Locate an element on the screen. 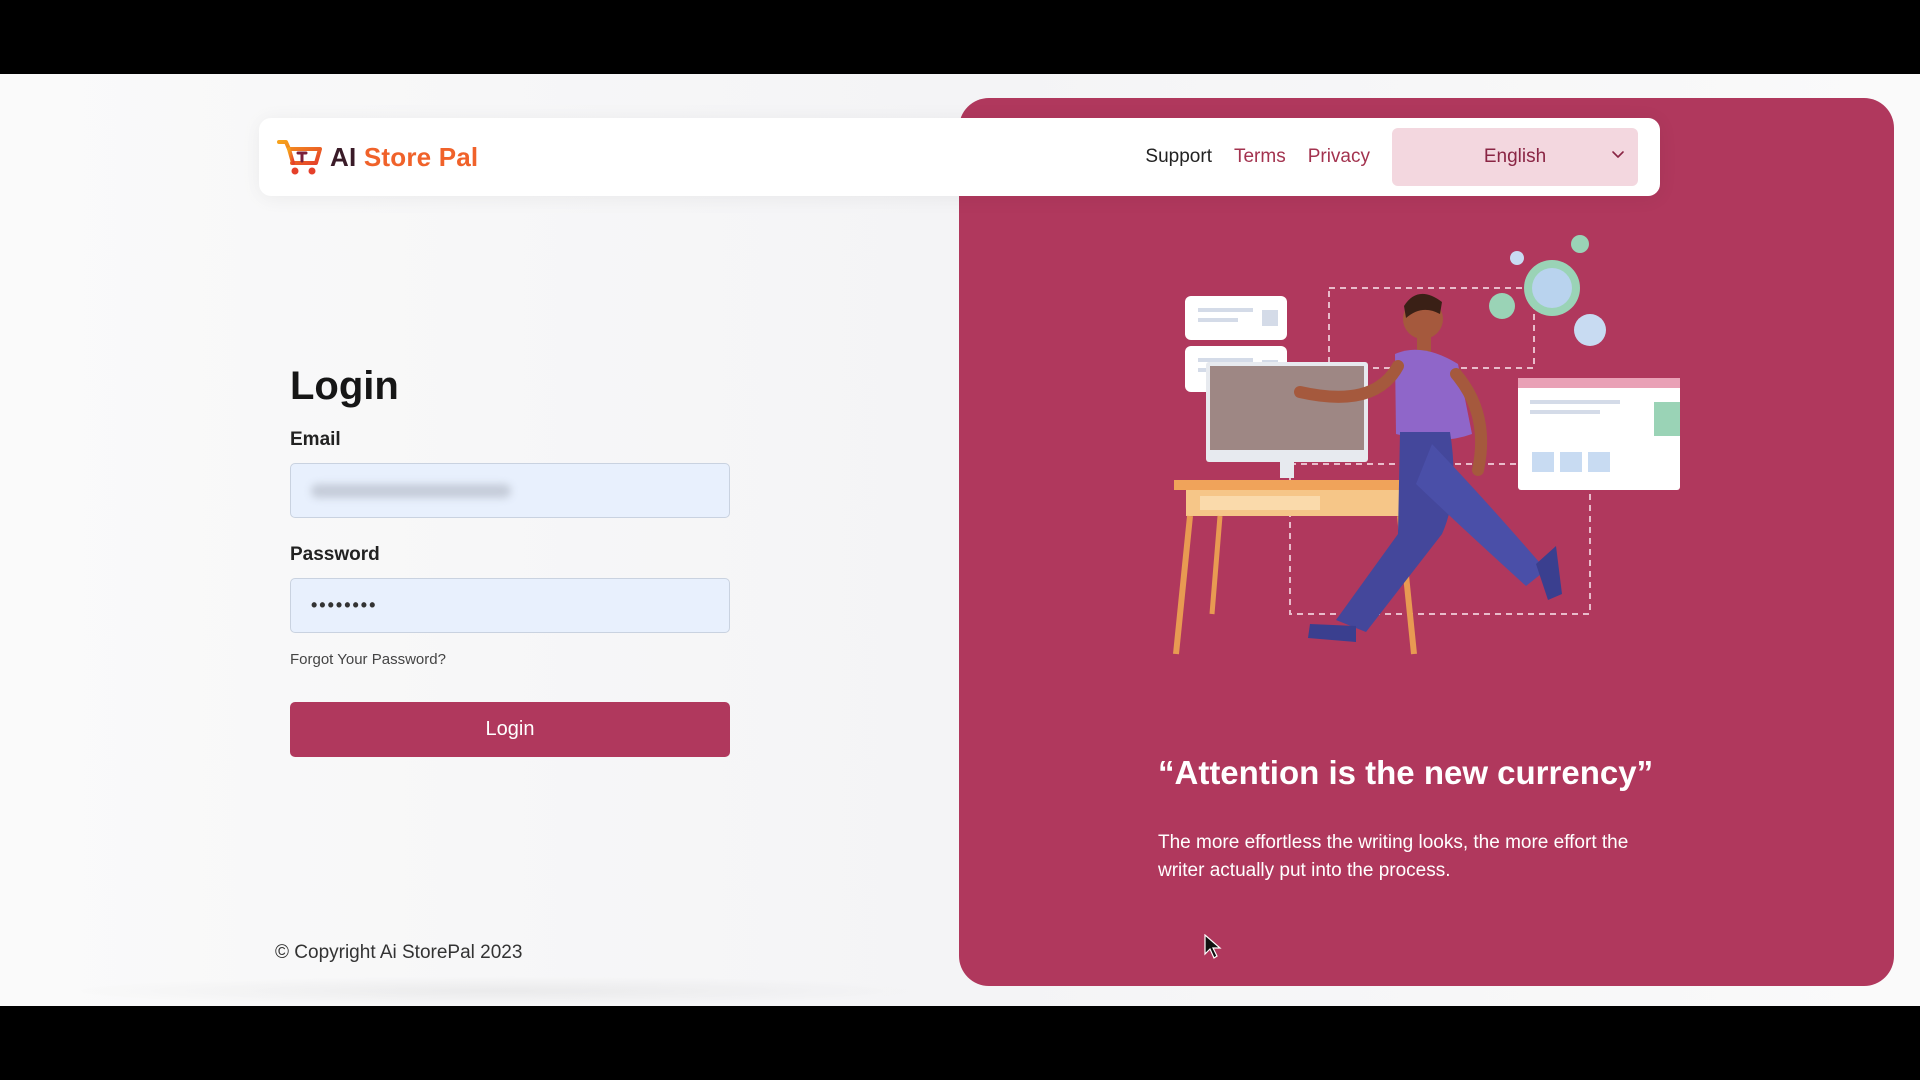  password-field: •••••••• is located at coordinates (510, 605).